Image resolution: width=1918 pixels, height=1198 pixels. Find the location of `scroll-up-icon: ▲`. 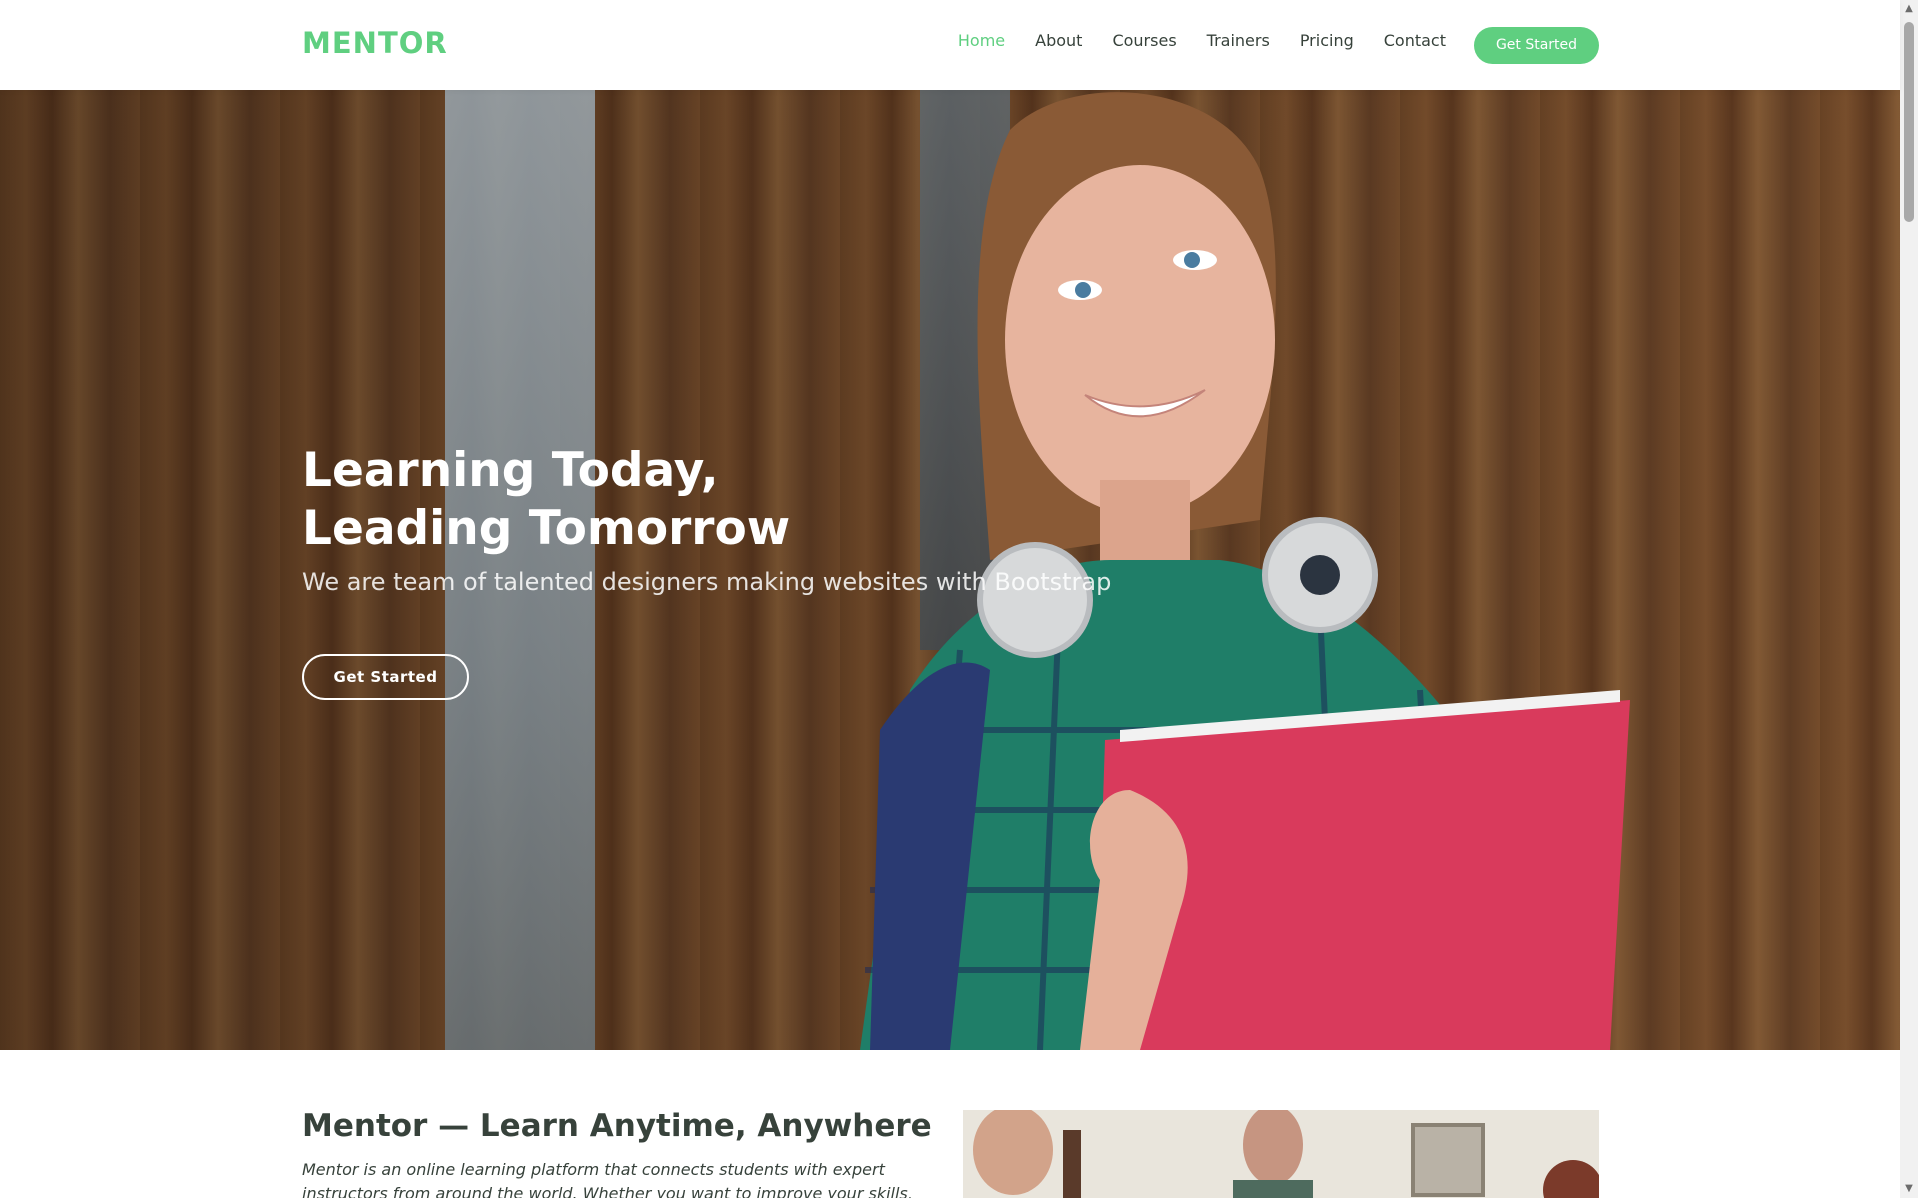

scroll-up-icon: ▲ is located at coordinates (1909, 9).